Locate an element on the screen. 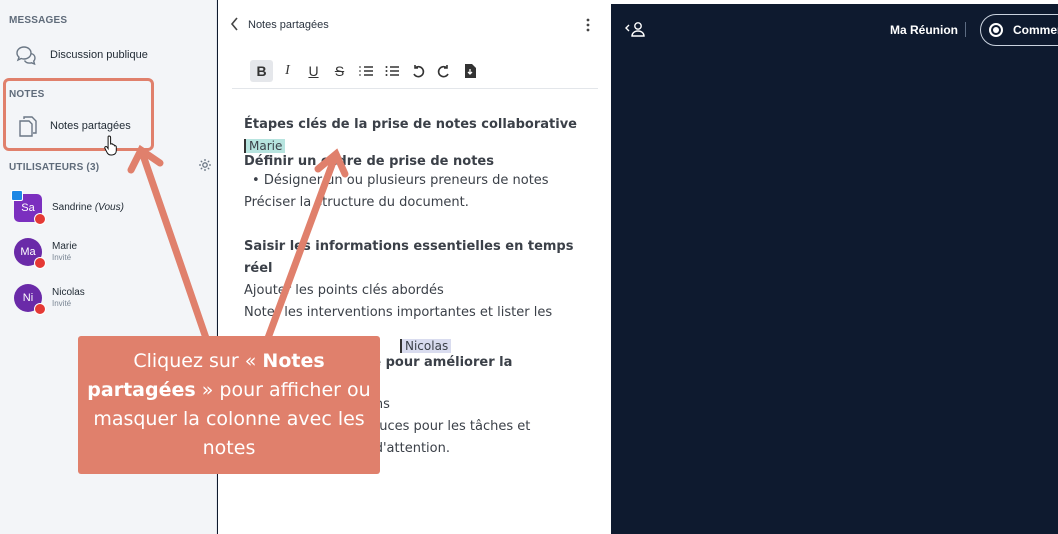 This screenshot has height=534, width=1058. editor-toolbar: B I U S is located at coordinates (365, 71).